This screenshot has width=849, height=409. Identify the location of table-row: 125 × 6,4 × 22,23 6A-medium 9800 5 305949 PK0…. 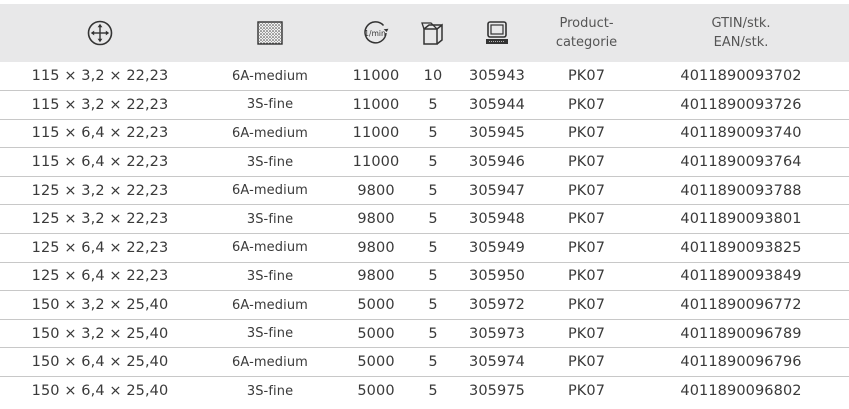
(424, 248).